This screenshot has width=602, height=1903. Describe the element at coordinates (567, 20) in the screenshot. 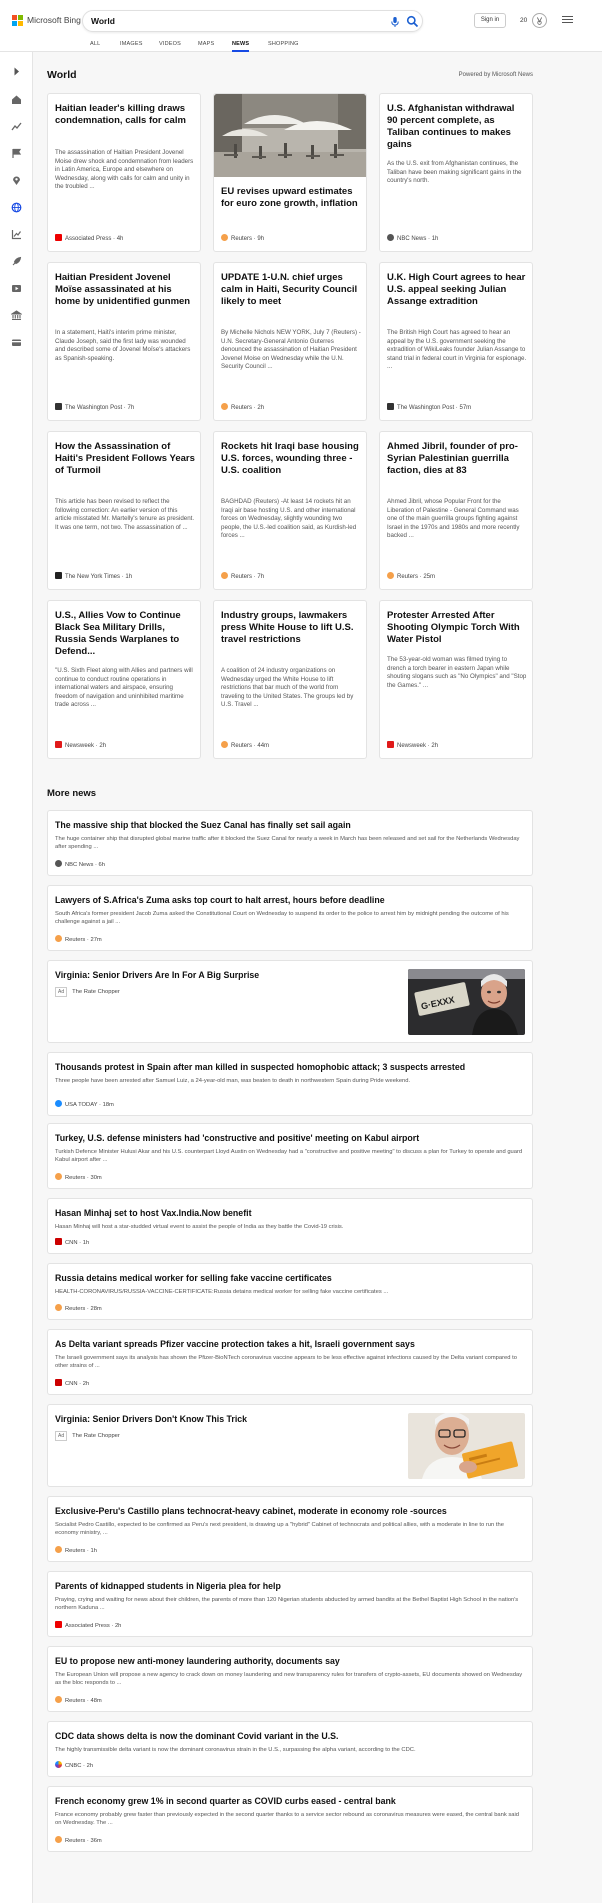

I see `hamburger-menu-icon` at that location.